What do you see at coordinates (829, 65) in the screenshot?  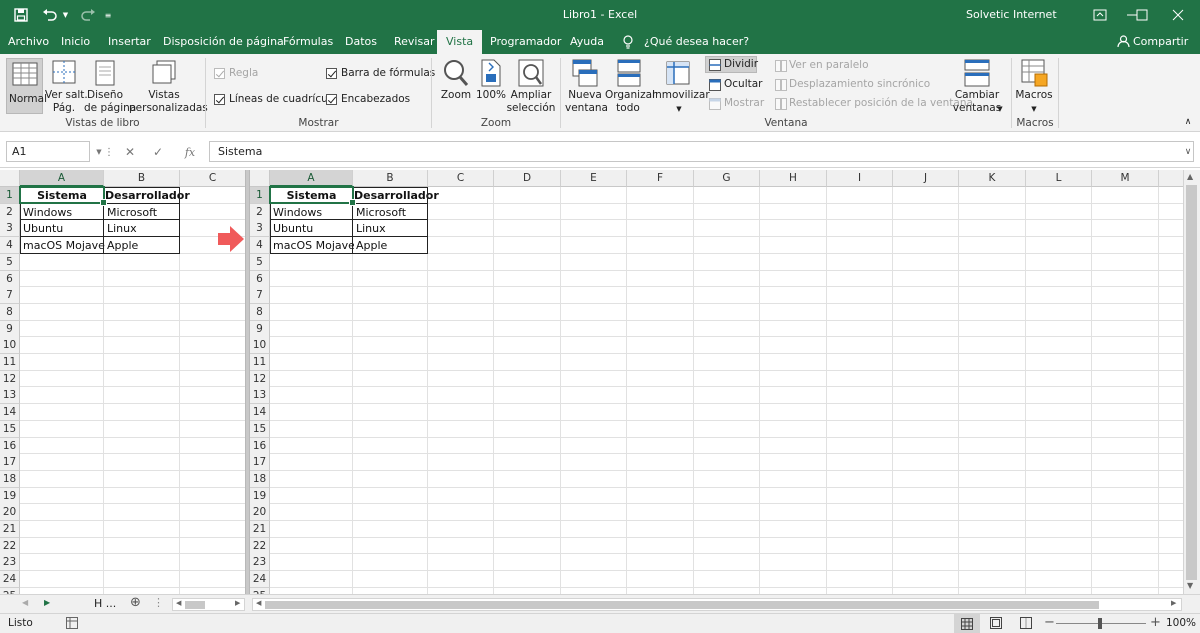 I see `side-by-side-button: Ver en paralelo` at bounding box center [829, 65].